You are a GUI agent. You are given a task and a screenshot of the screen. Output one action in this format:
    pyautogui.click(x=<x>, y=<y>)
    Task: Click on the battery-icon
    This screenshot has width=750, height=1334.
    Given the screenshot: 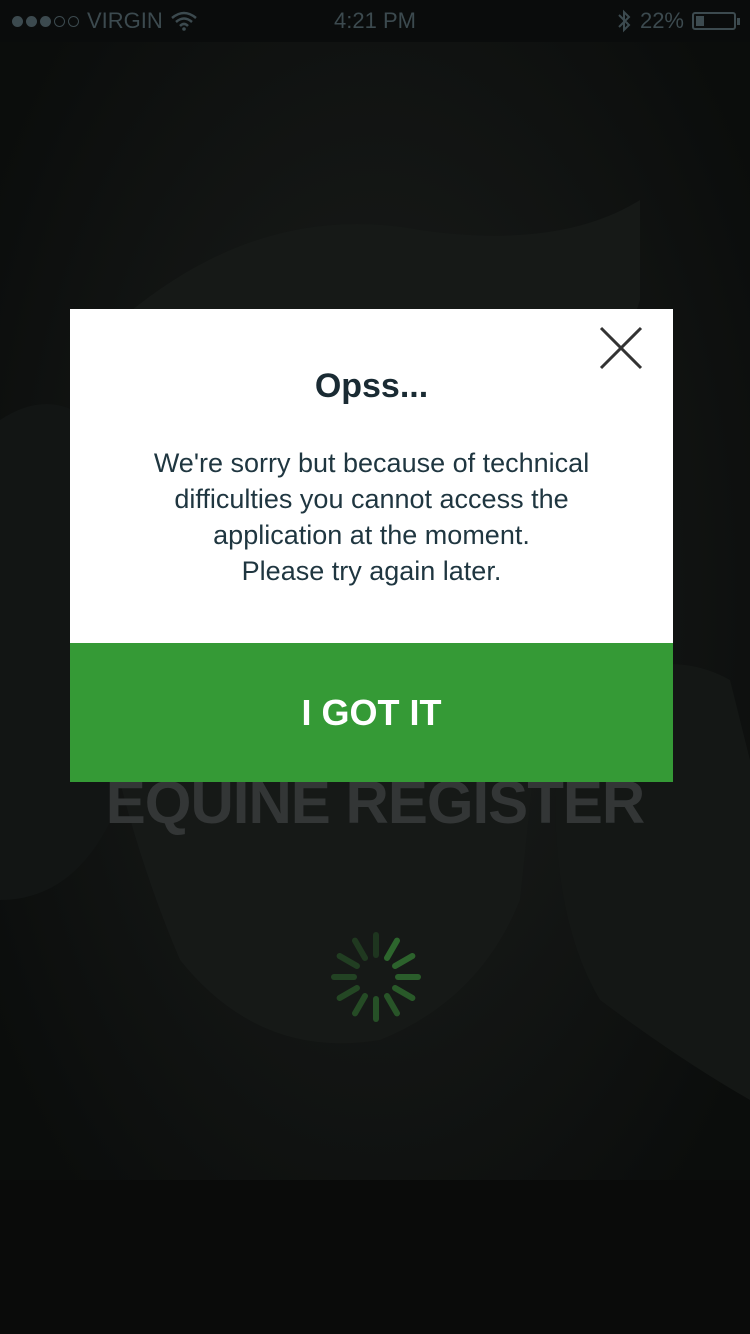 What is the action you would take?
    pyautogui.click(x=716, y=21)
    